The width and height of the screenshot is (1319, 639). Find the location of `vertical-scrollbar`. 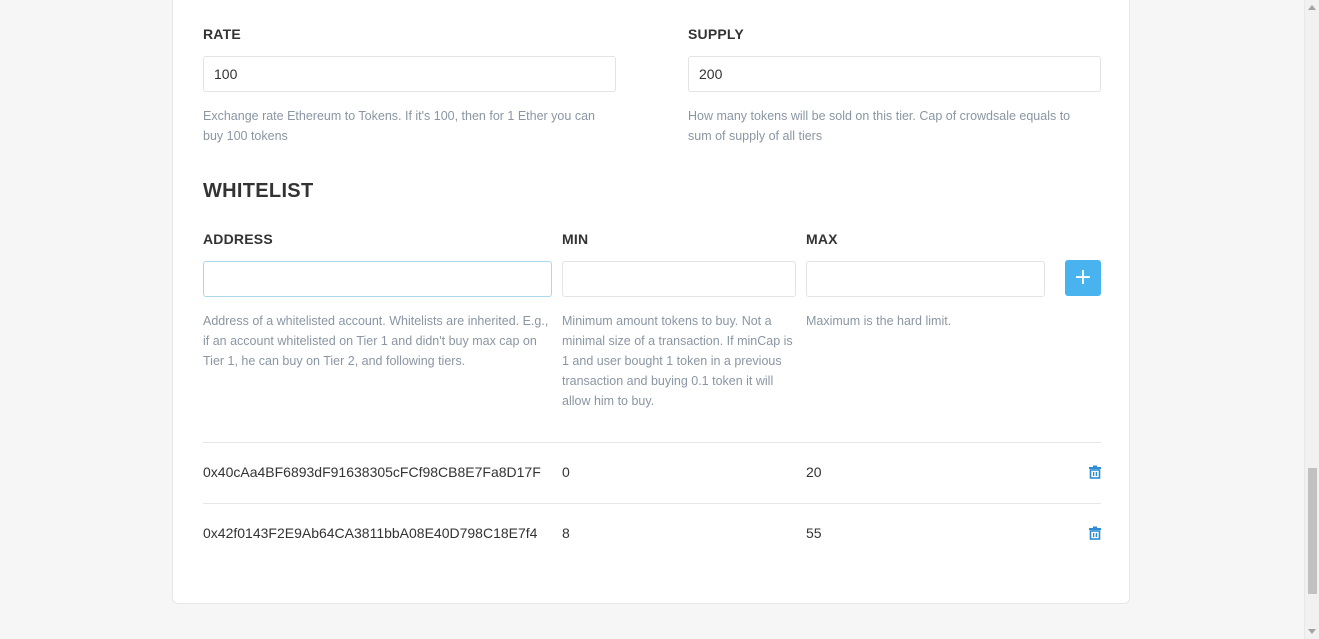

vertical-scrollbar is located at coordinates (1311, 319).